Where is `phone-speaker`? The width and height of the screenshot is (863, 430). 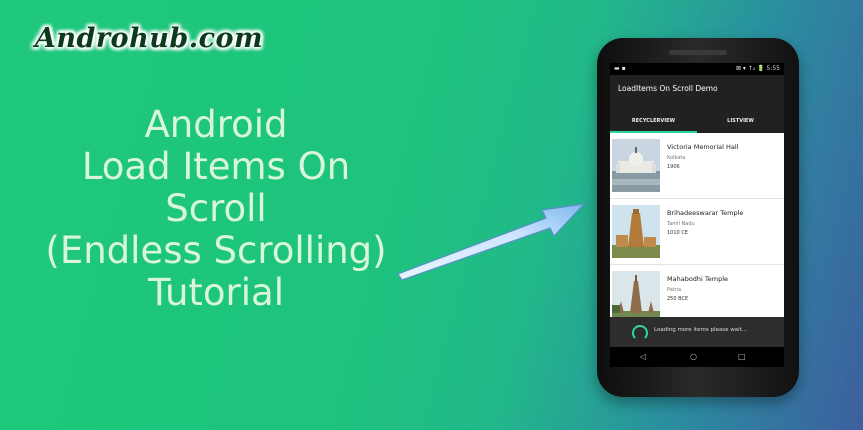 phone-speaker is located at coordinates (698, 52).